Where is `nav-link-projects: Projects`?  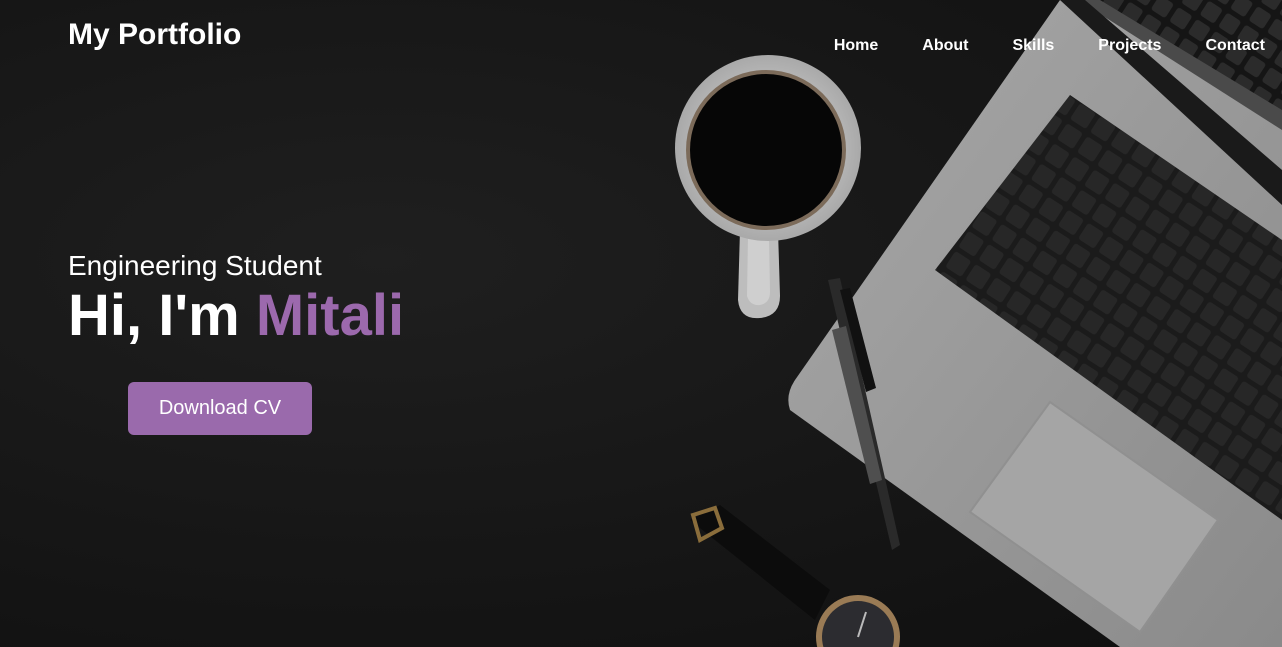 nav-link-projects: Projects is located at coordinates (1129, 46).